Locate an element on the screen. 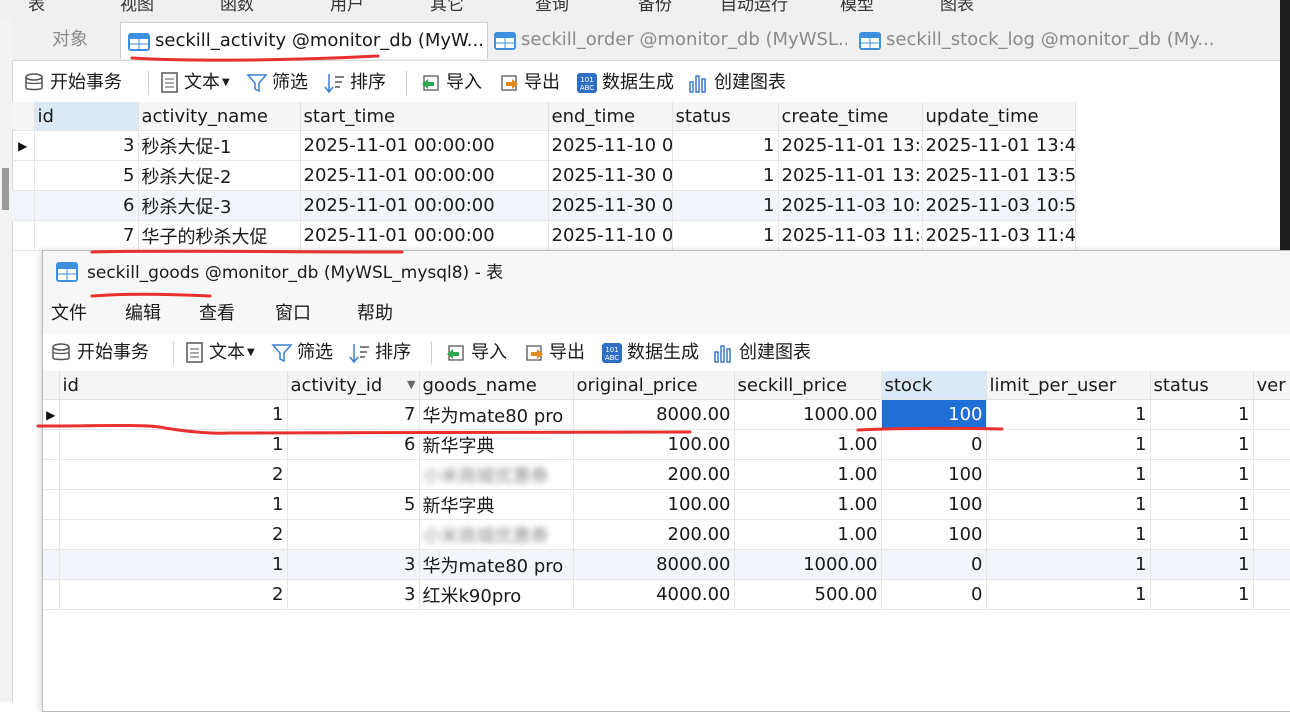  cell: 秒杀大促-2 is located at coordinates (219, 175).